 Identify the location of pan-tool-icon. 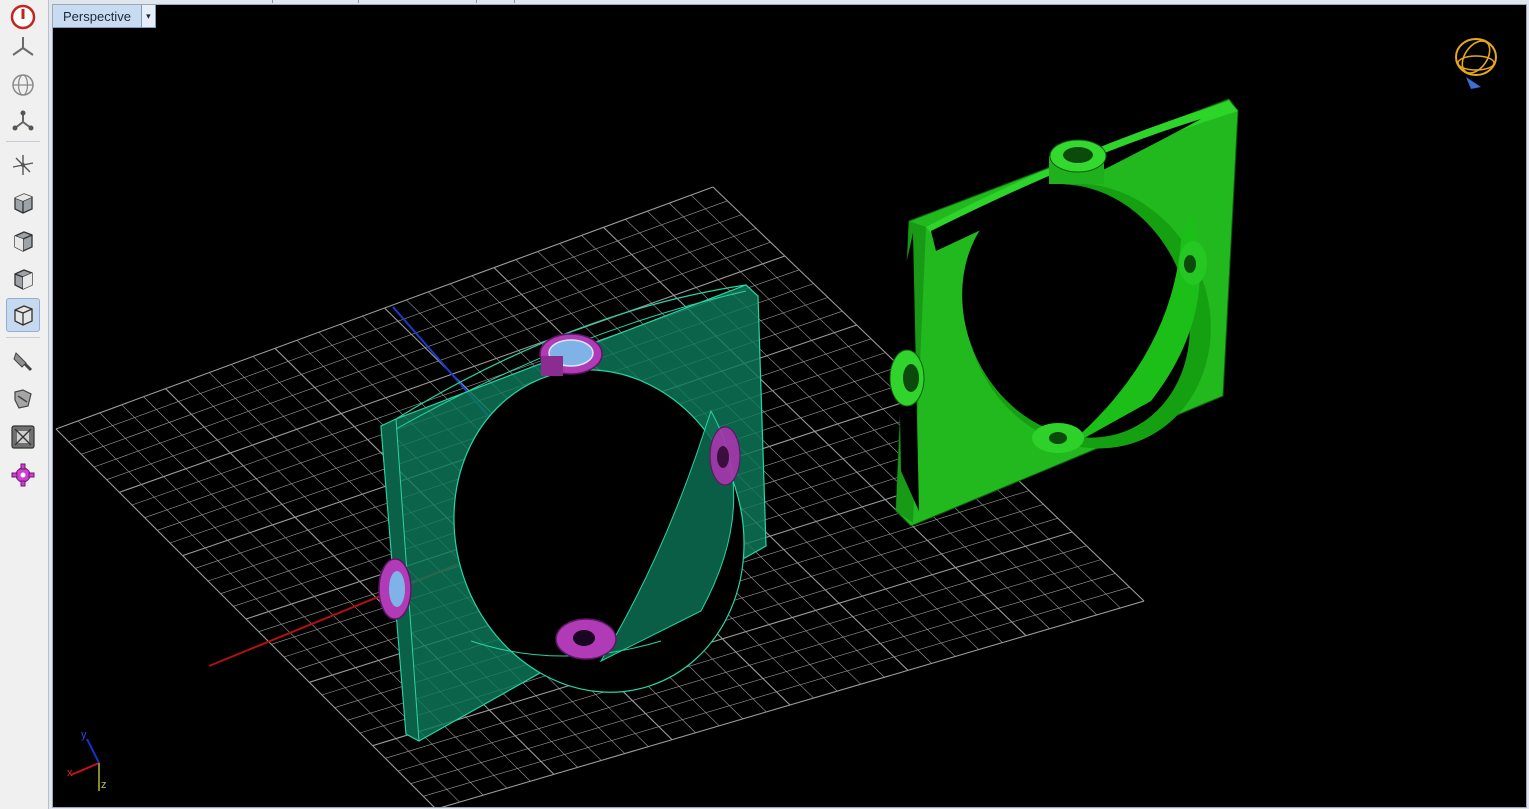
(23, 399).